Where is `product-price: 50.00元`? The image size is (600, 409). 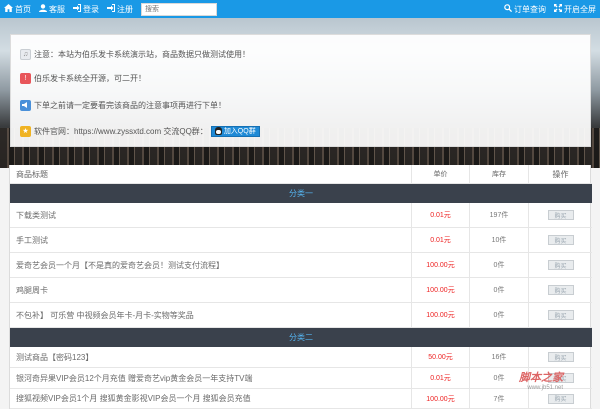
product-price: 50.00元 is located at coordinates (441, 357).